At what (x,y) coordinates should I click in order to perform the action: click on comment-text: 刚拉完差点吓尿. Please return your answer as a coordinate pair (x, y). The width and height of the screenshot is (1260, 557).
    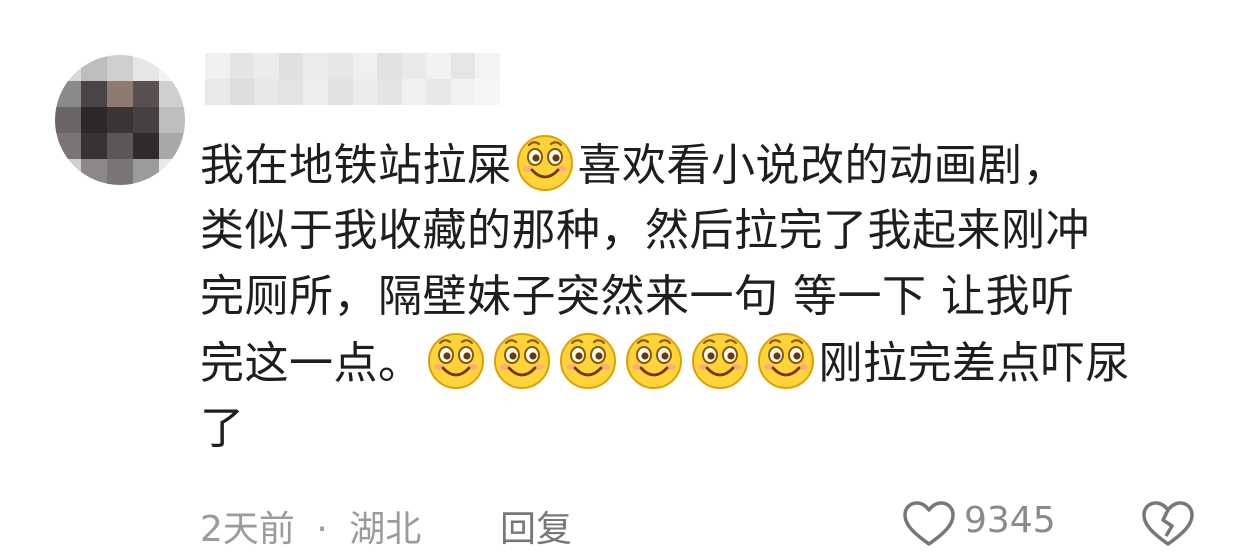
    Looking at the image, I should click on (974, 363).